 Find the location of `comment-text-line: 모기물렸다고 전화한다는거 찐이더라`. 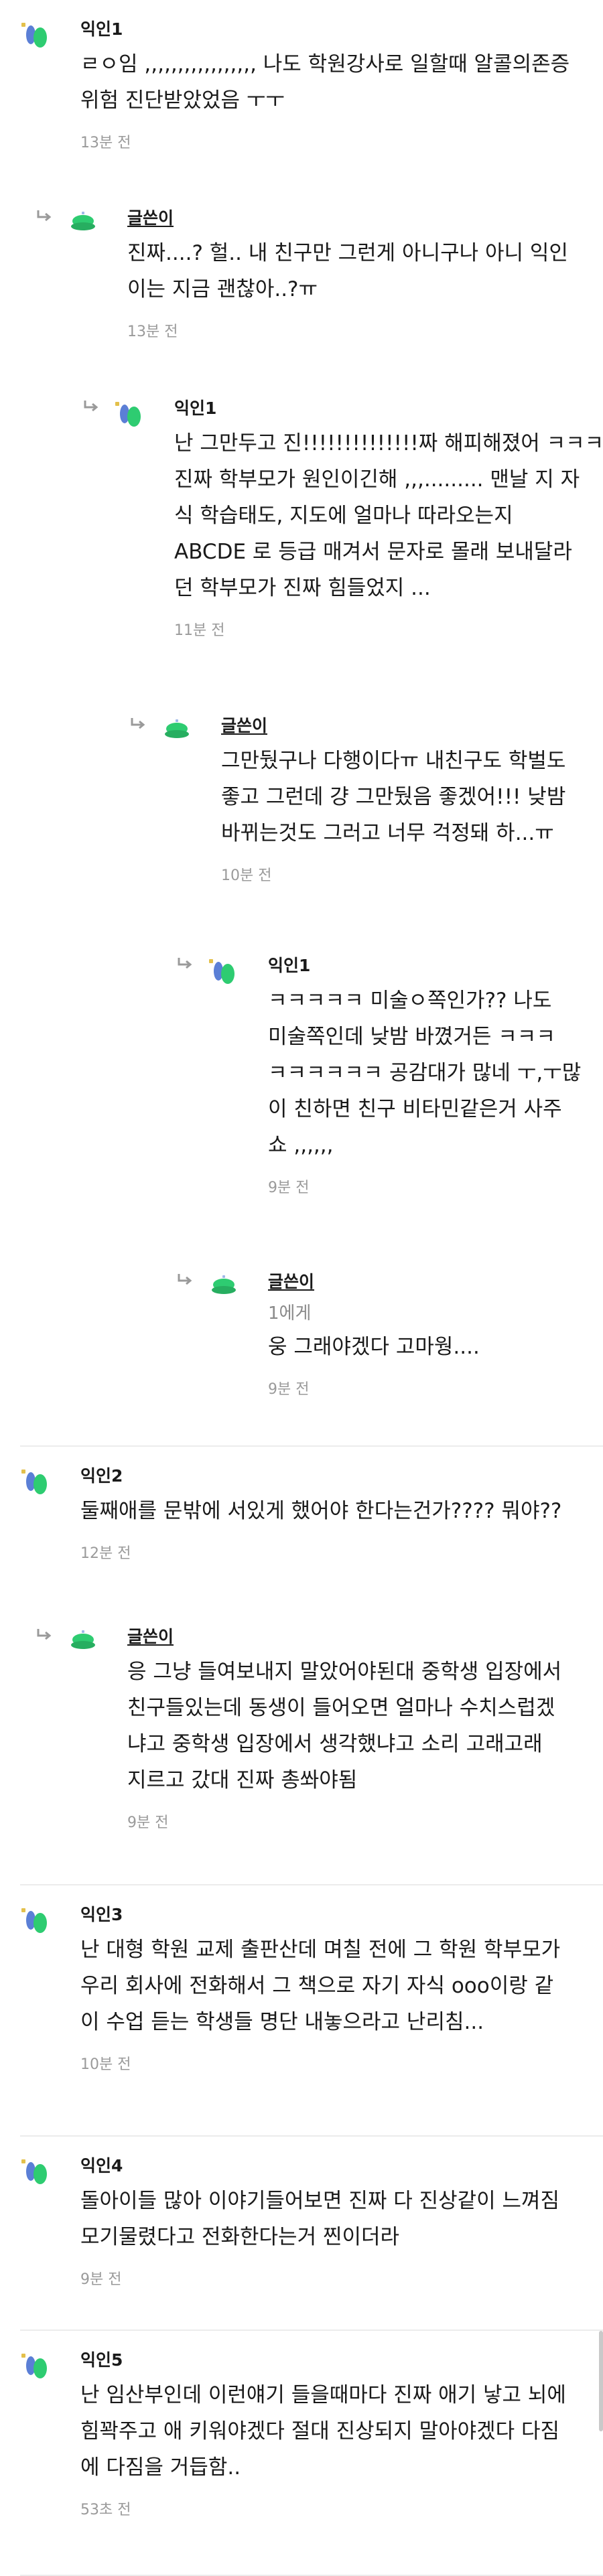

comment-text-line: 모기물렸다고 전화한다는거 찐이더라 is located at coordinates (240, 2237).